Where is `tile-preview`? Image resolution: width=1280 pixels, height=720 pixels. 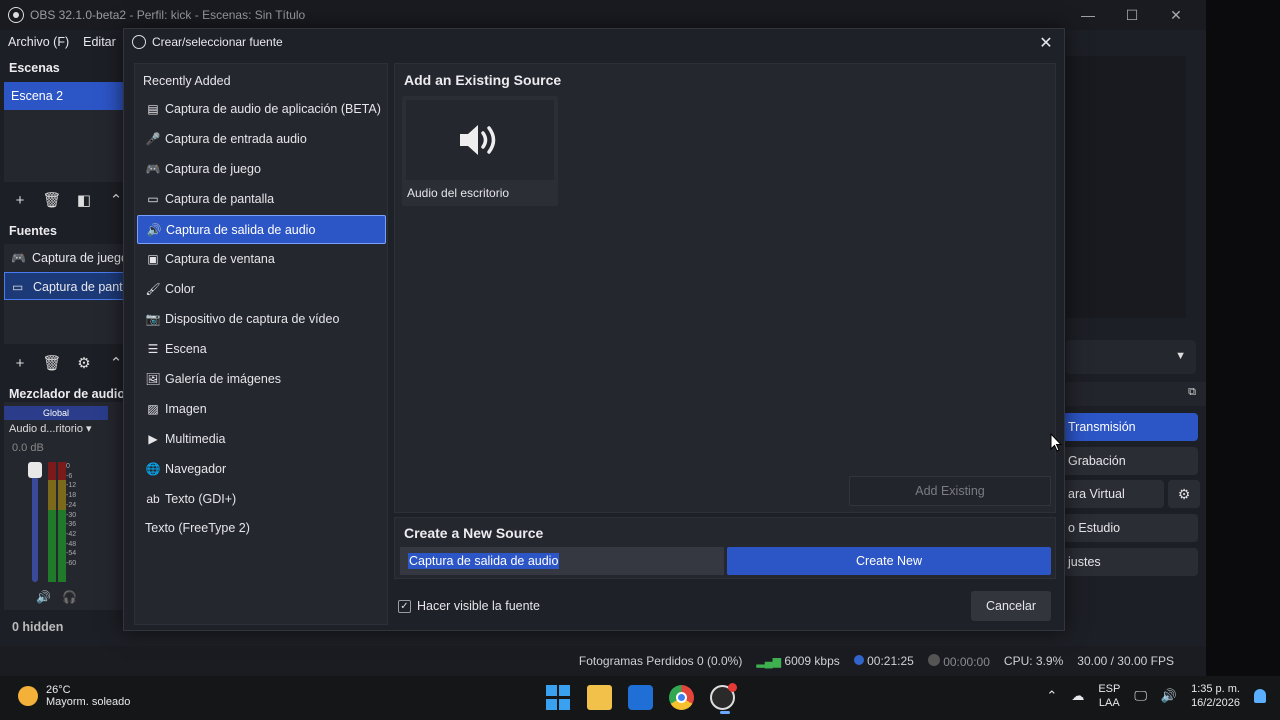 tile-preview is located at coordinates (480, 140).